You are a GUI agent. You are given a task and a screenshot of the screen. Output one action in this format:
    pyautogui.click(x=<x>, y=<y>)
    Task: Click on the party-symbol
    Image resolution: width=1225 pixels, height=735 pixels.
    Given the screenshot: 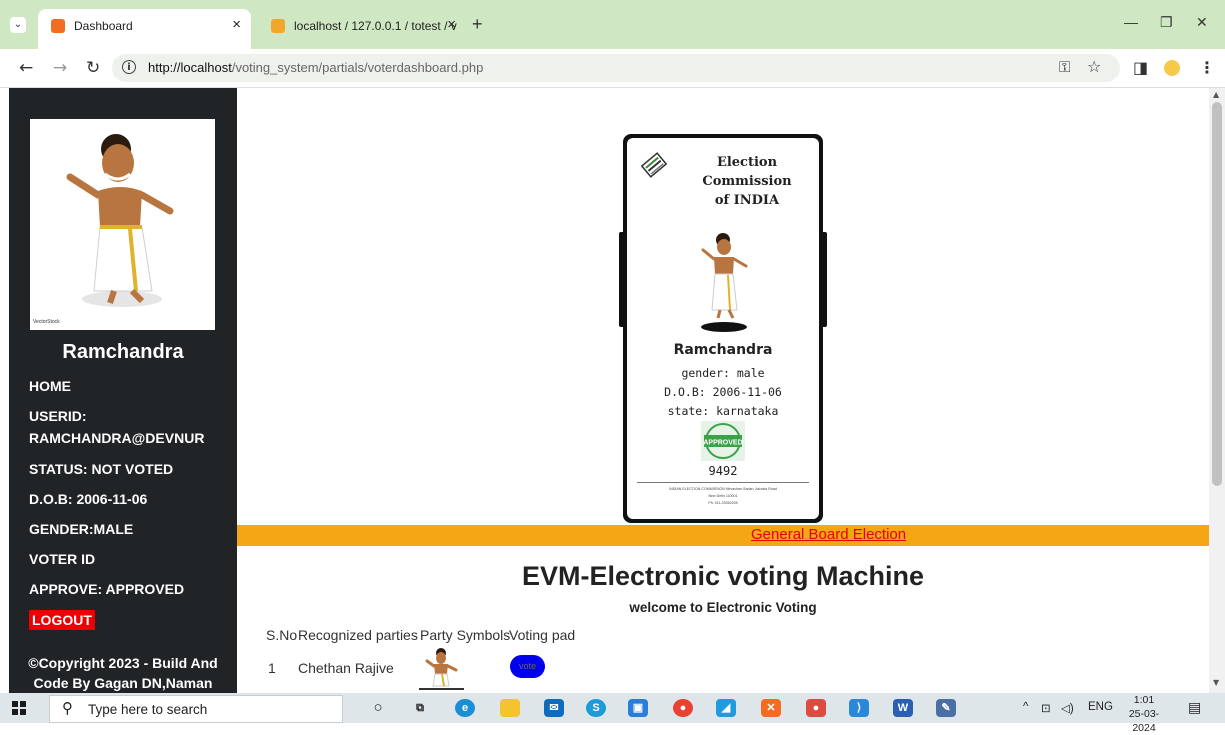 What is the action you would take?
    pyautogui.click(x=441, y=668)
    